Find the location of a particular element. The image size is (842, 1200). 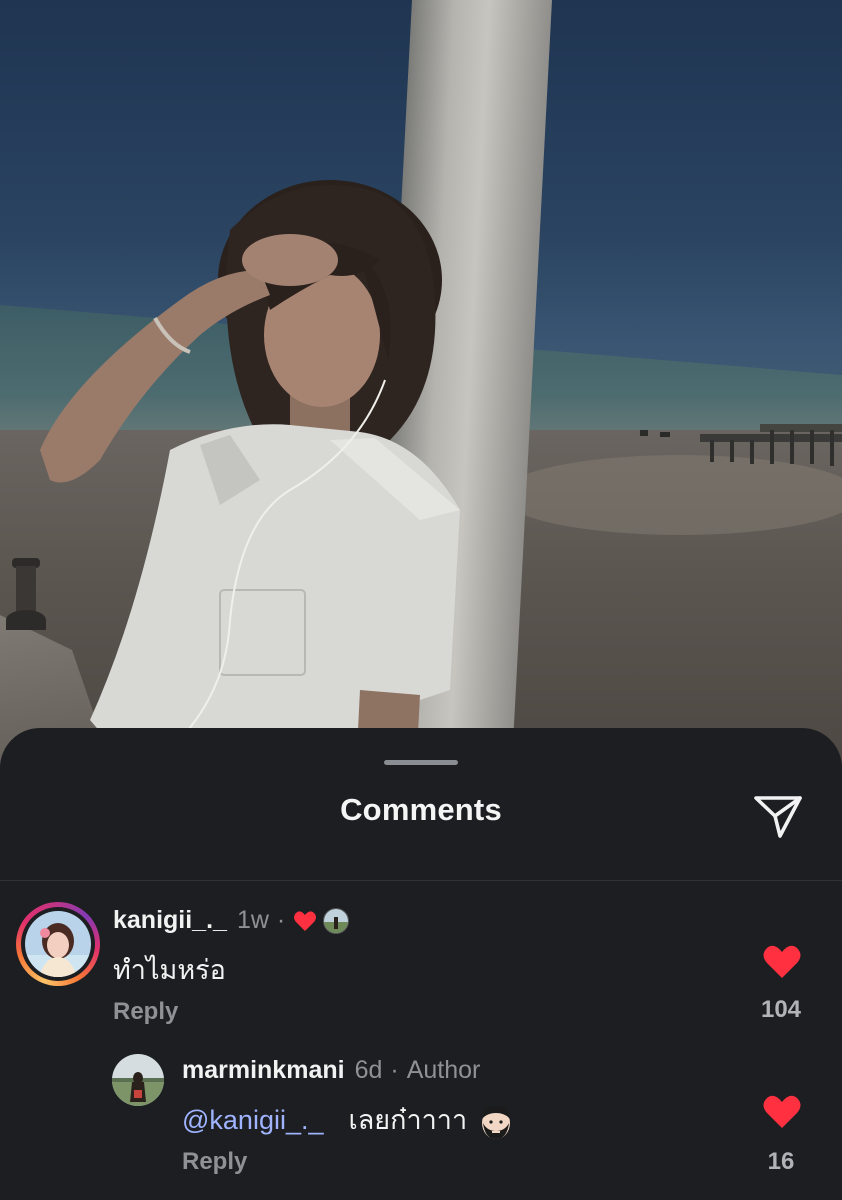

comment-time: 6d is located at coordinates (368, 1070).